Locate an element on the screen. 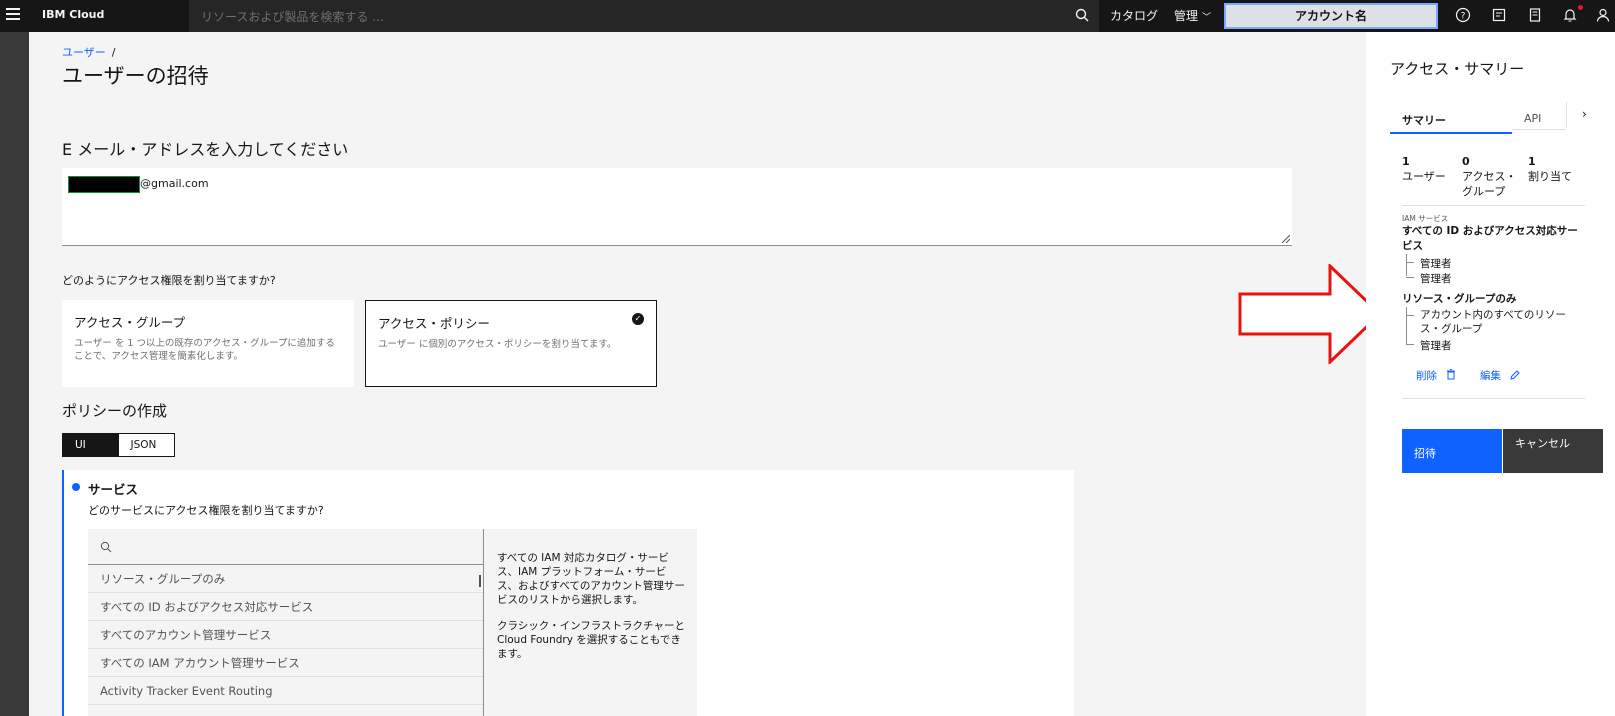  iam-service-title: すべての ID およびアクセス対応サービス is located at coordinates (1490, 238).